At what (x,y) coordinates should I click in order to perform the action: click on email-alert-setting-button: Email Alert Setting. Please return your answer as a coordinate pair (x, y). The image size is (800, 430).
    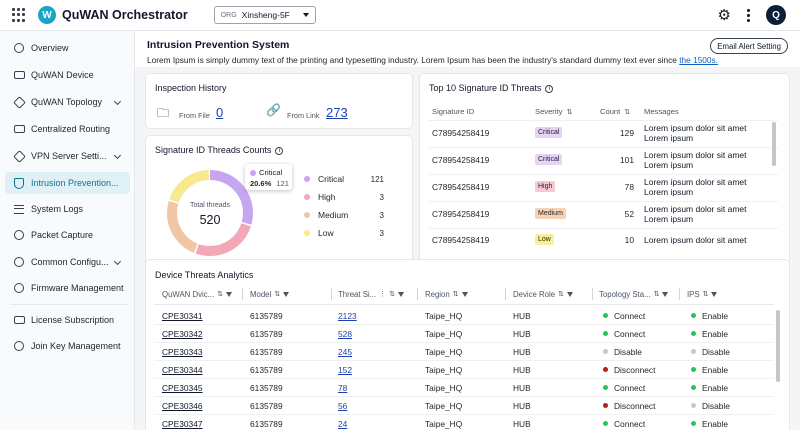
    Looking at the image, I should click on (749, 46).